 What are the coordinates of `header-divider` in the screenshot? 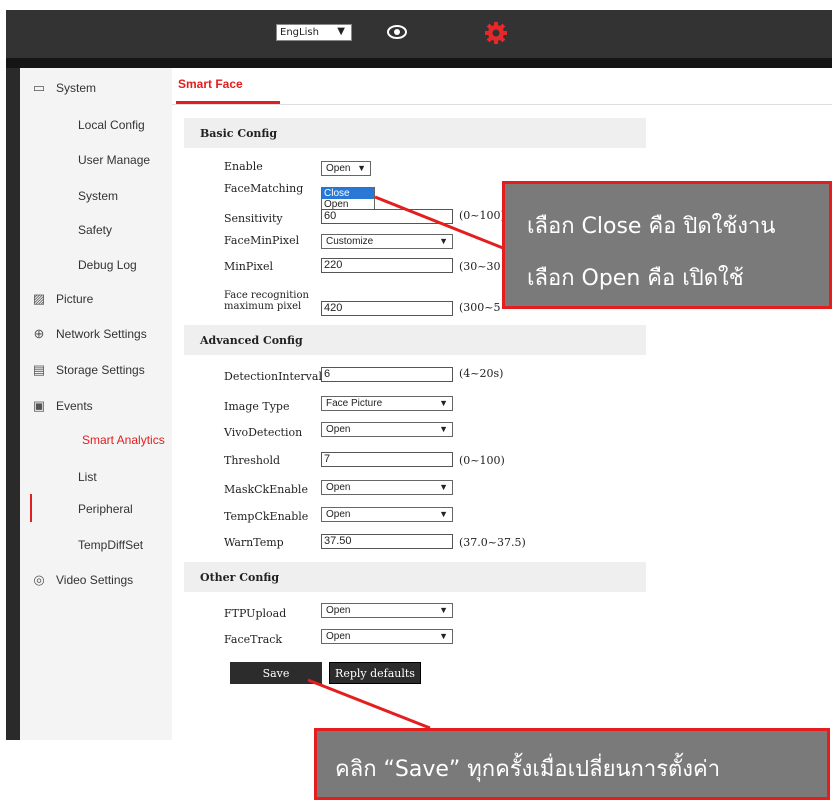 It's located at (419, 63).